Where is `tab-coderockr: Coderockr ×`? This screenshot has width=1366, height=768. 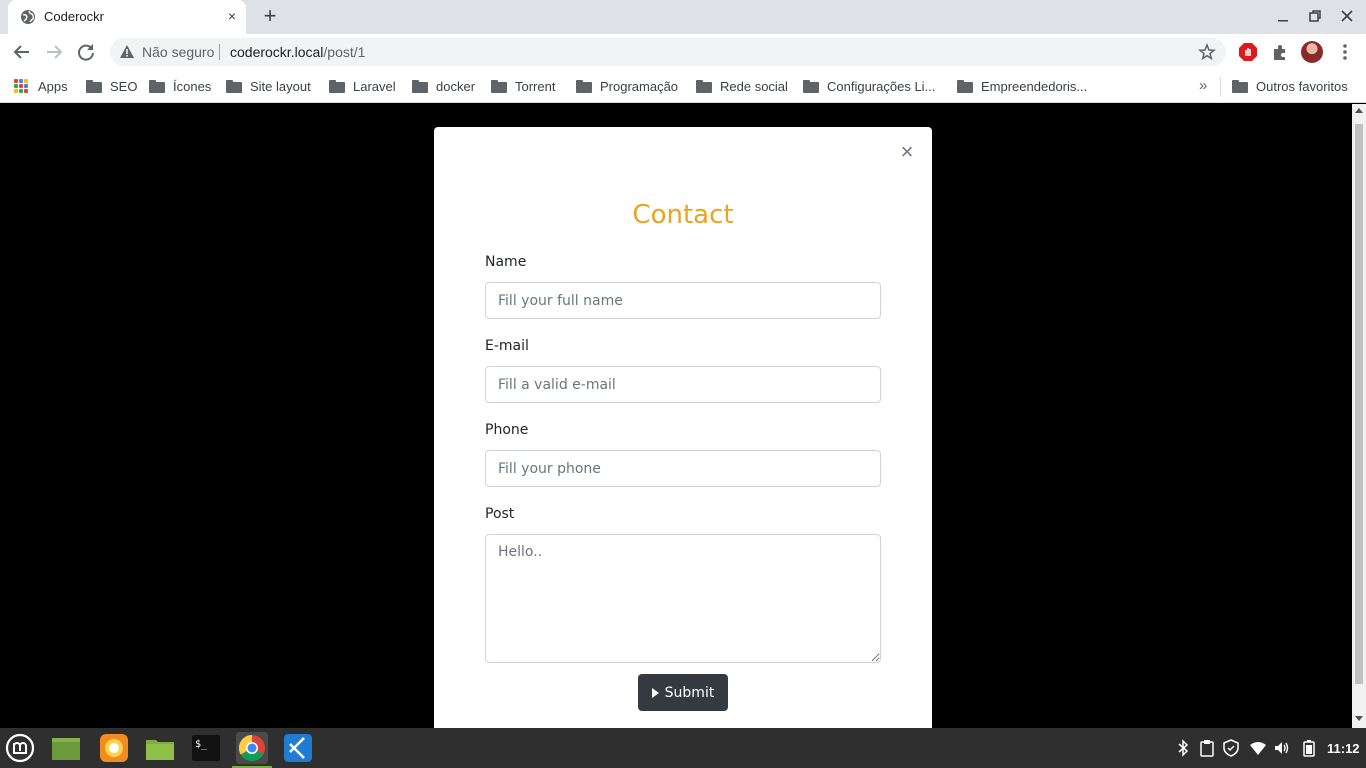
tab-coderockr: Coderockr × is located at coordinates (127, 17).